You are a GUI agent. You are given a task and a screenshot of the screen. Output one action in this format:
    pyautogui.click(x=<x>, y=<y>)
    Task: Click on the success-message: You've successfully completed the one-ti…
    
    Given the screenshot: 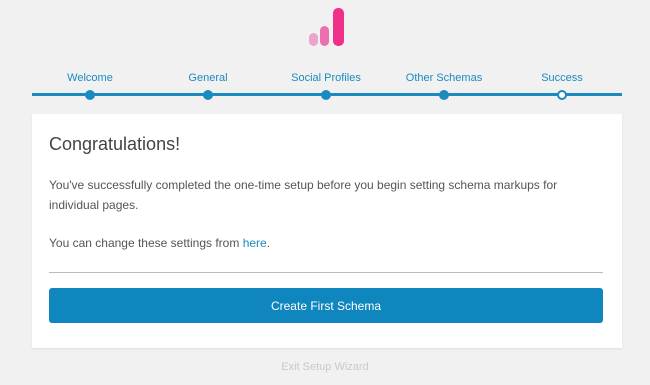 What is the action you would take?
    pyautogui.click(x=303, y=195)
    